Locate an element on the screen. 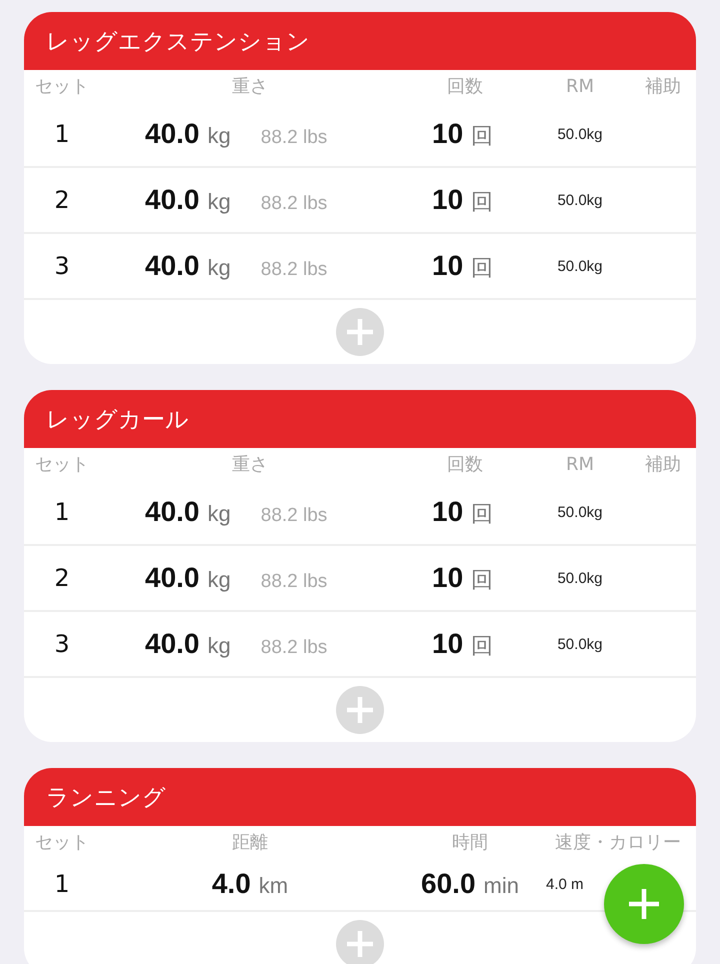 This screenshot has width=720, height=964. exercise-title: ランニング is located at coordinates (360, 797).